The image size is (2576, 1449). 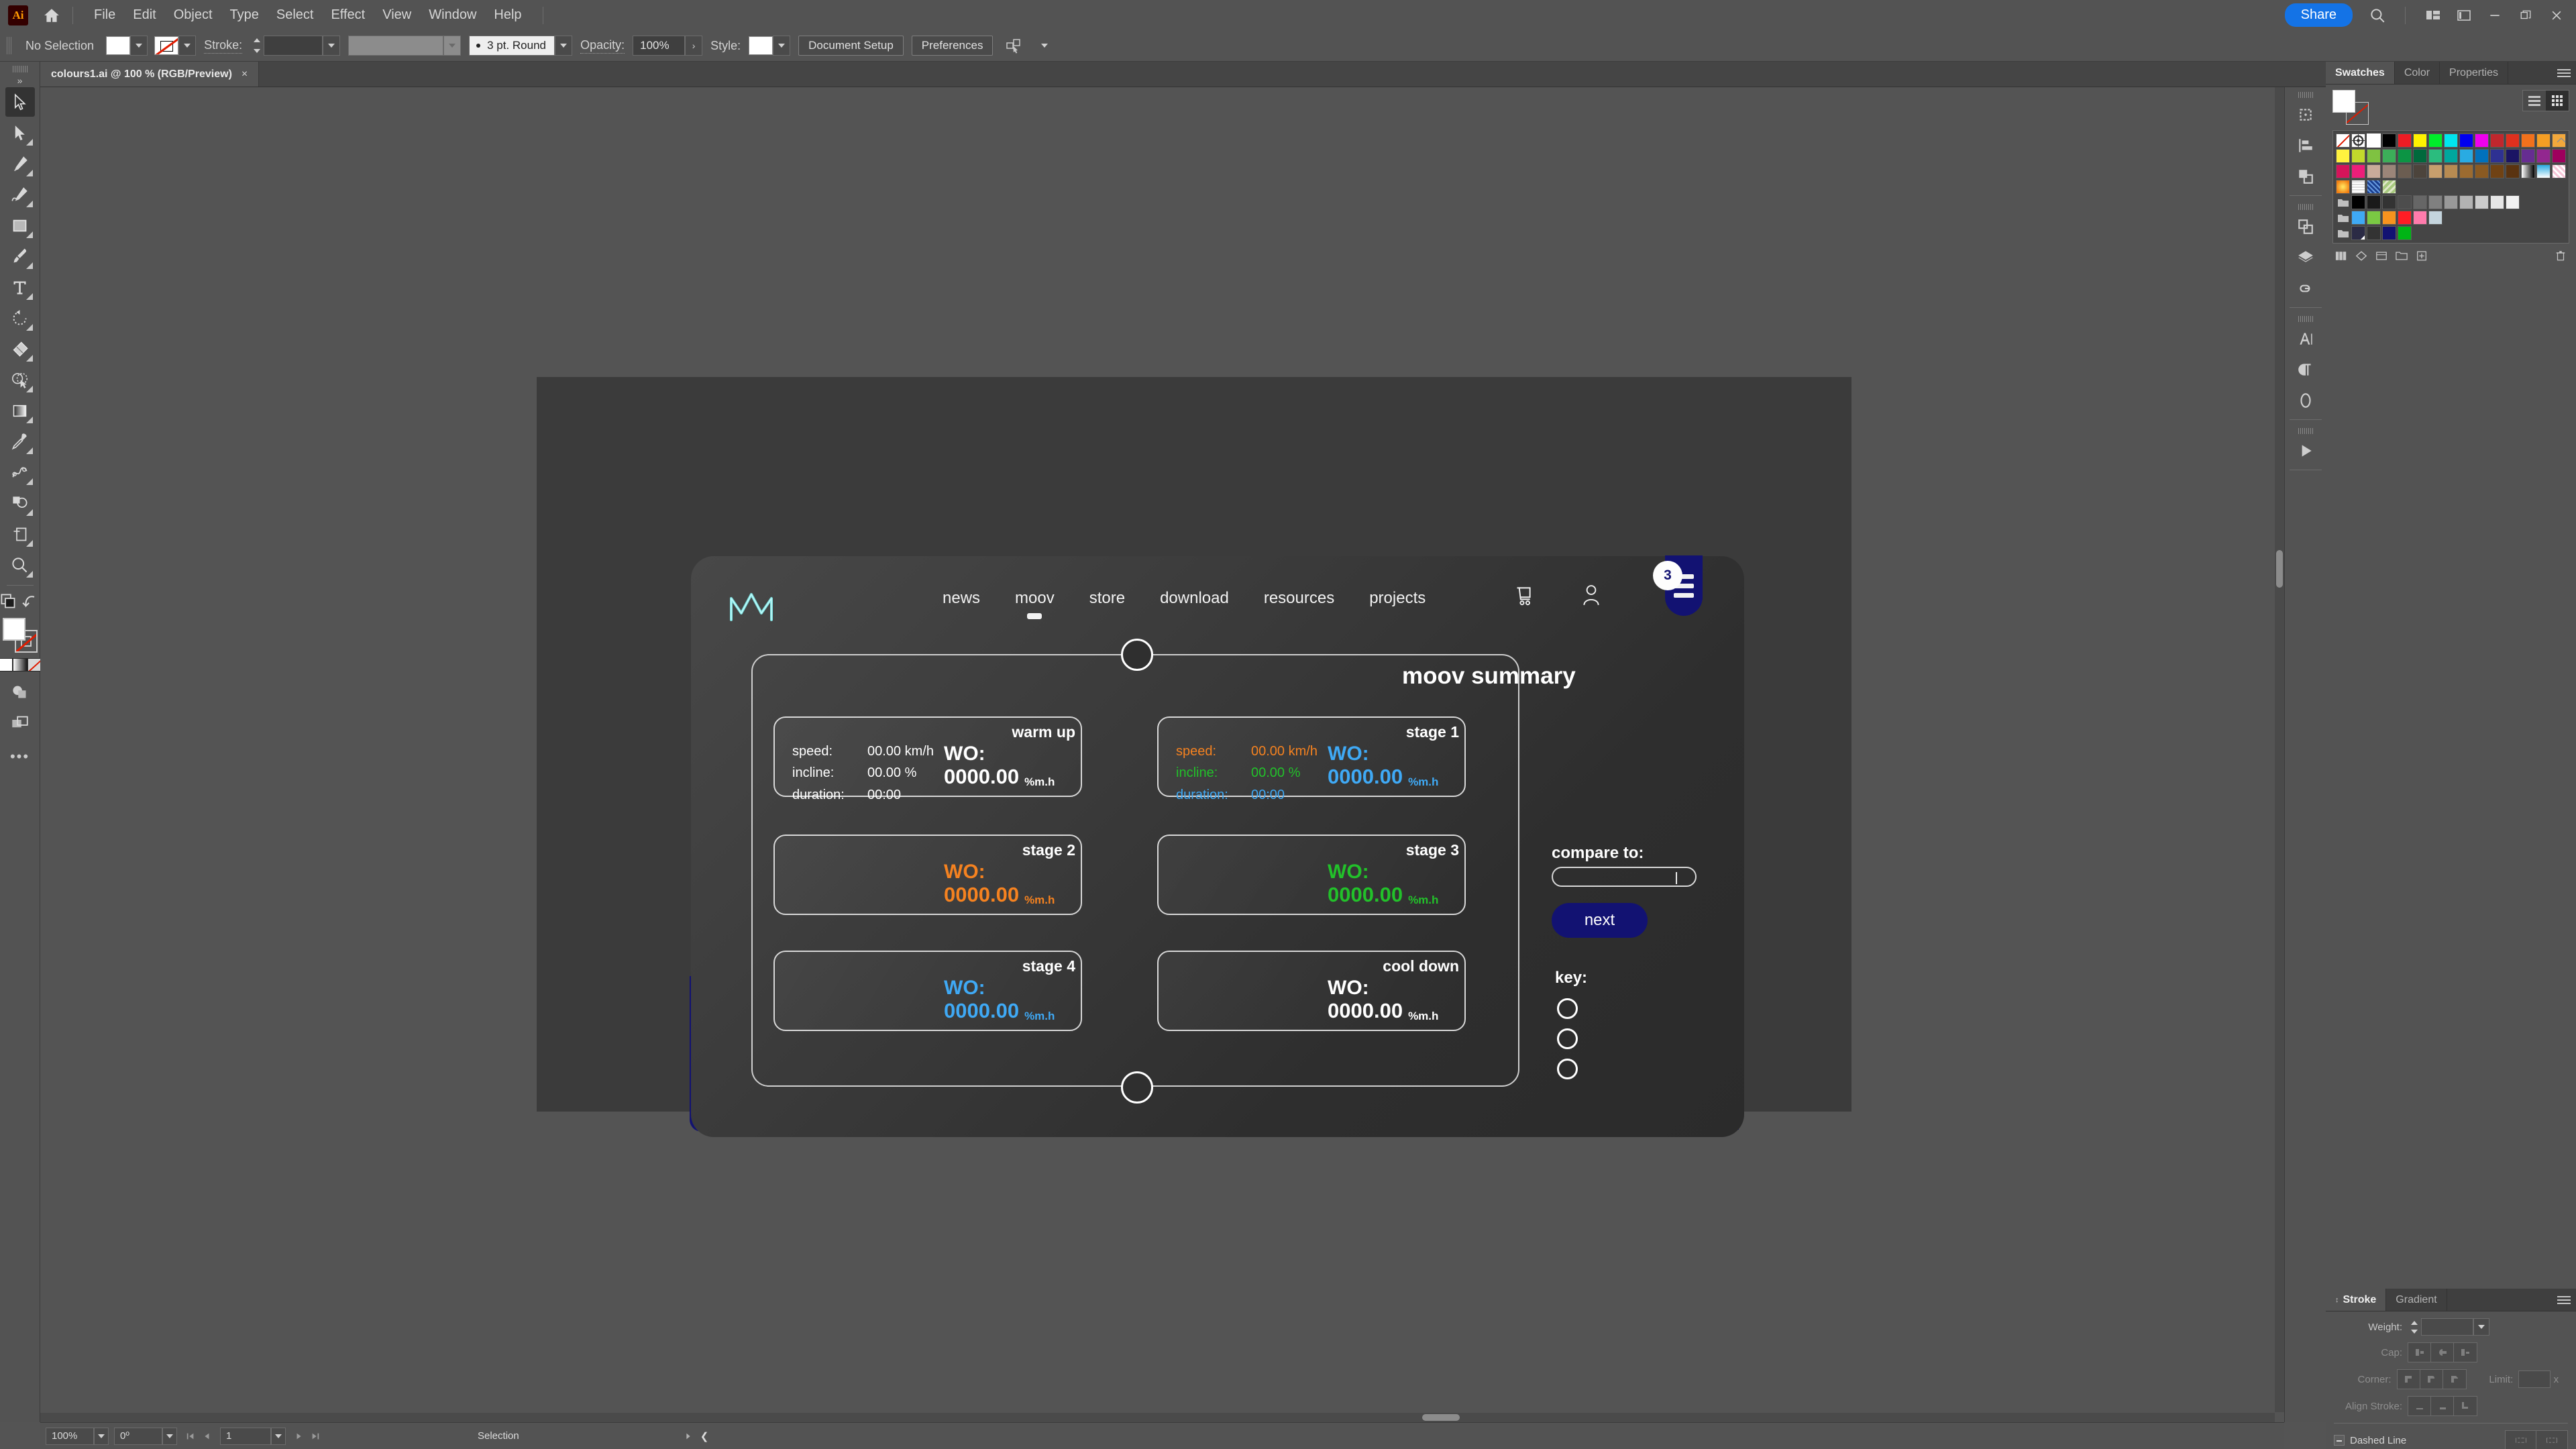 I want to click on swatch-brand-blue, so click(x=2358, y=218).